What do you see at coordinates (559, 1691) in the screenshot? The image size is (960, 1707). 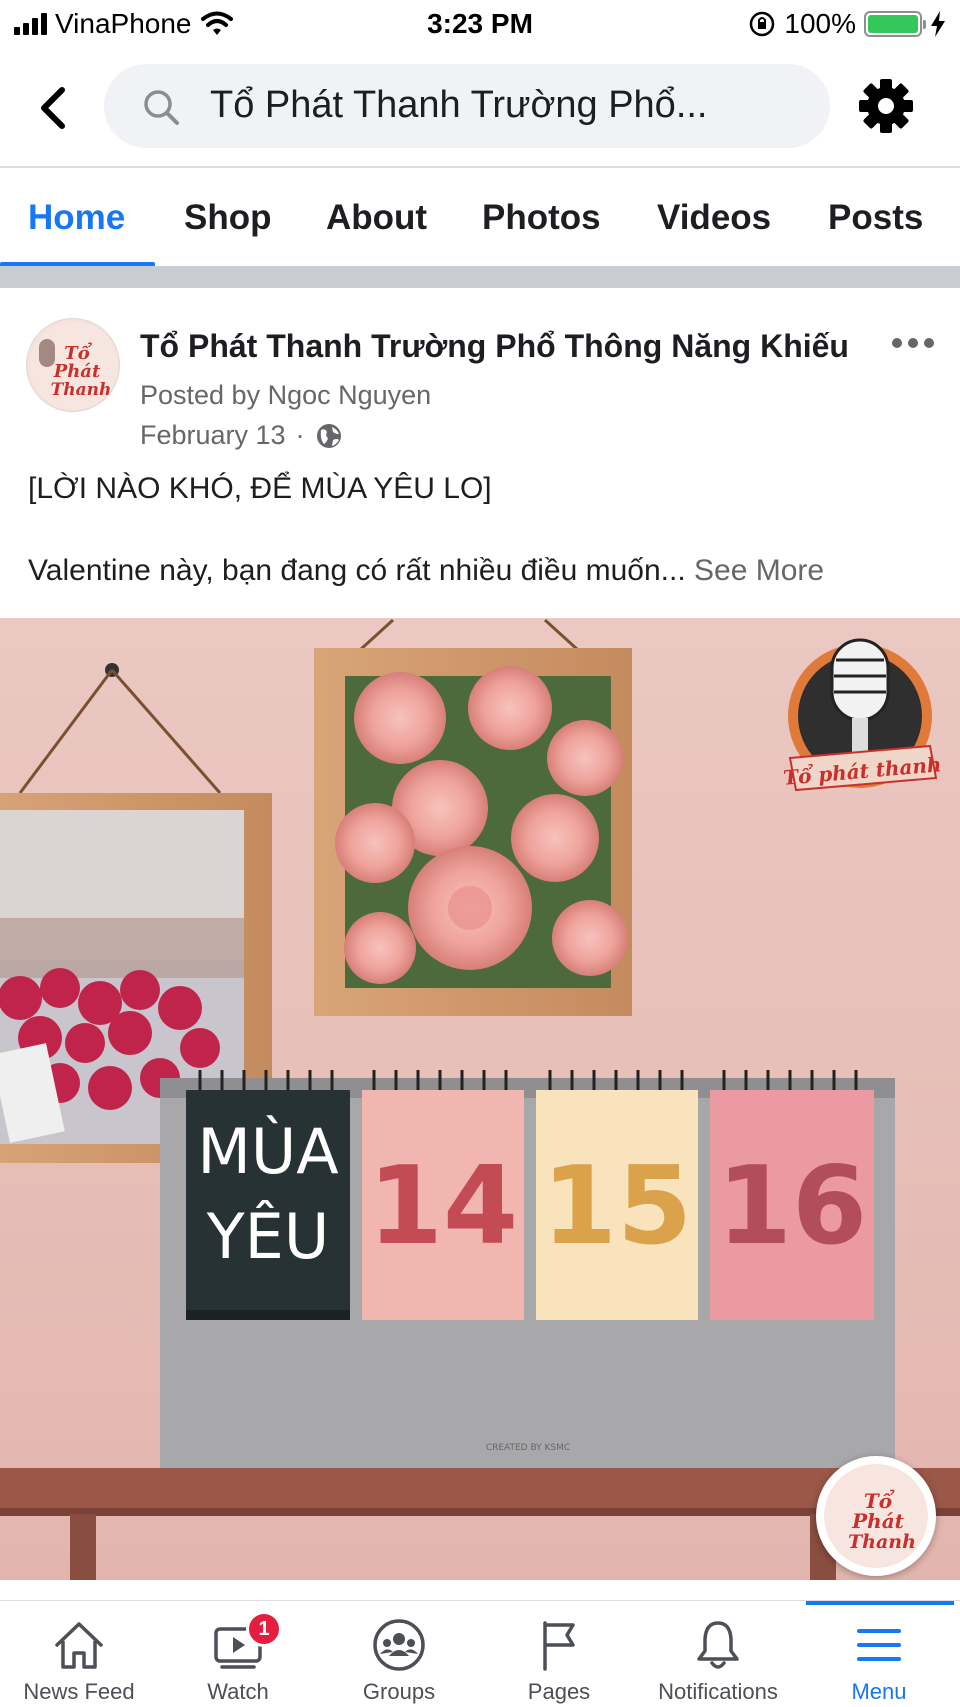 I see `nav-label-pages: Pages` at bounding box center [559, 1691].